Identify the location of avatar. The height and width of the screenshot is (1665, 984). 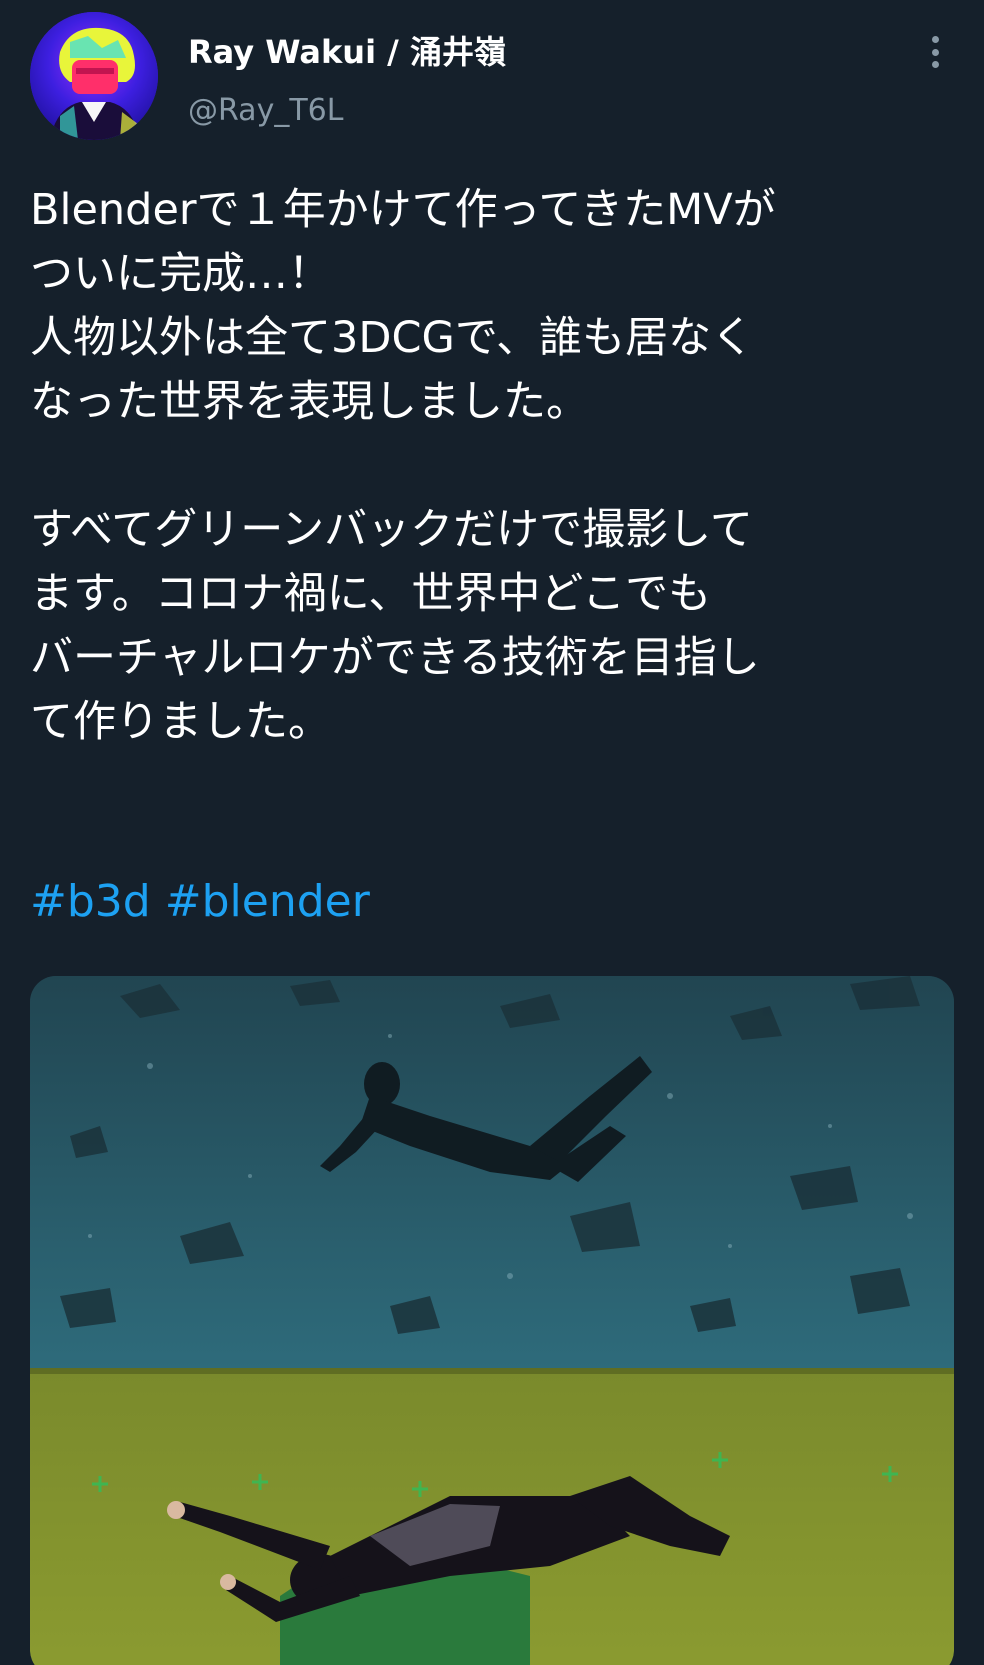
(94, 76).